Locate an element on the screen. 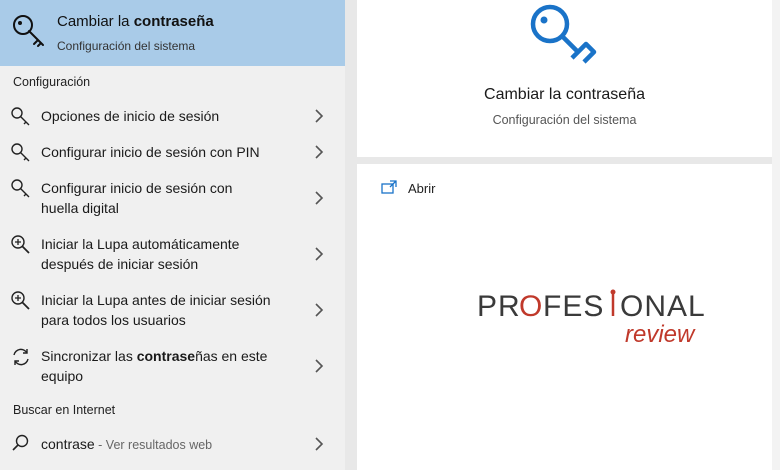 The height and width of the screenshot is (470, 780). search-icon is located at coordinates (20, 442).